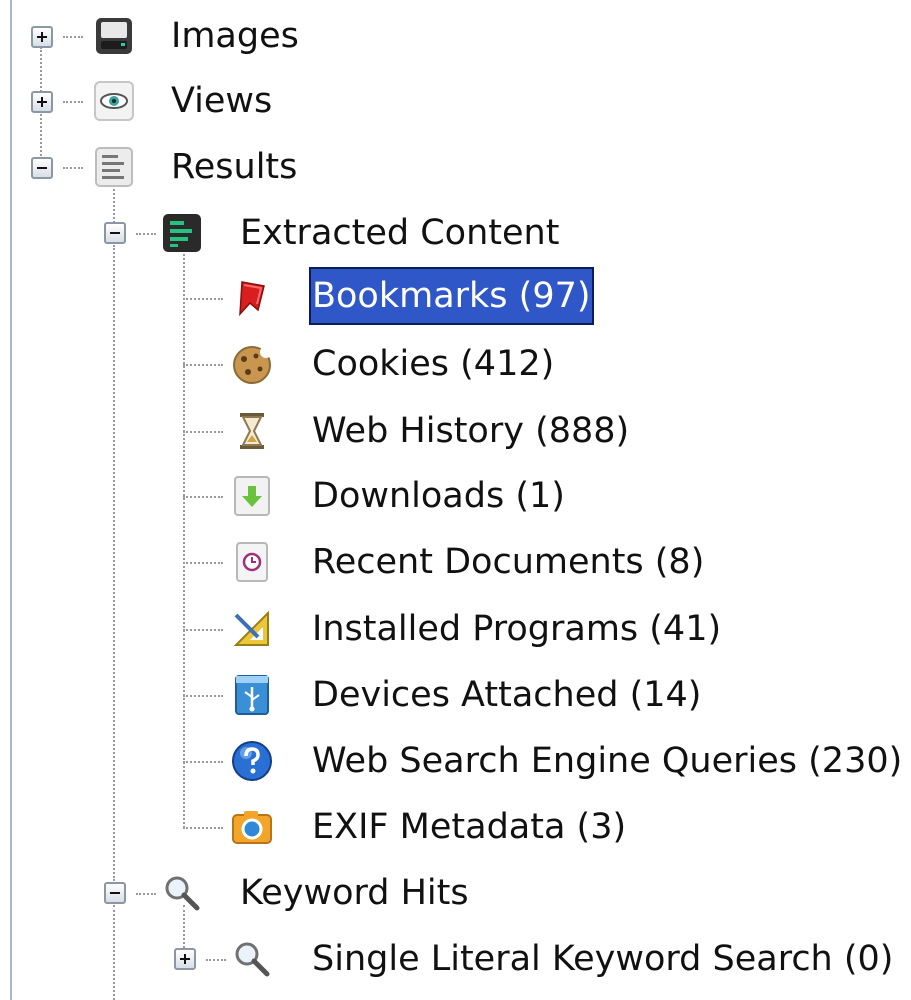  I want to click on tree-panel-border, so click(11, 500).